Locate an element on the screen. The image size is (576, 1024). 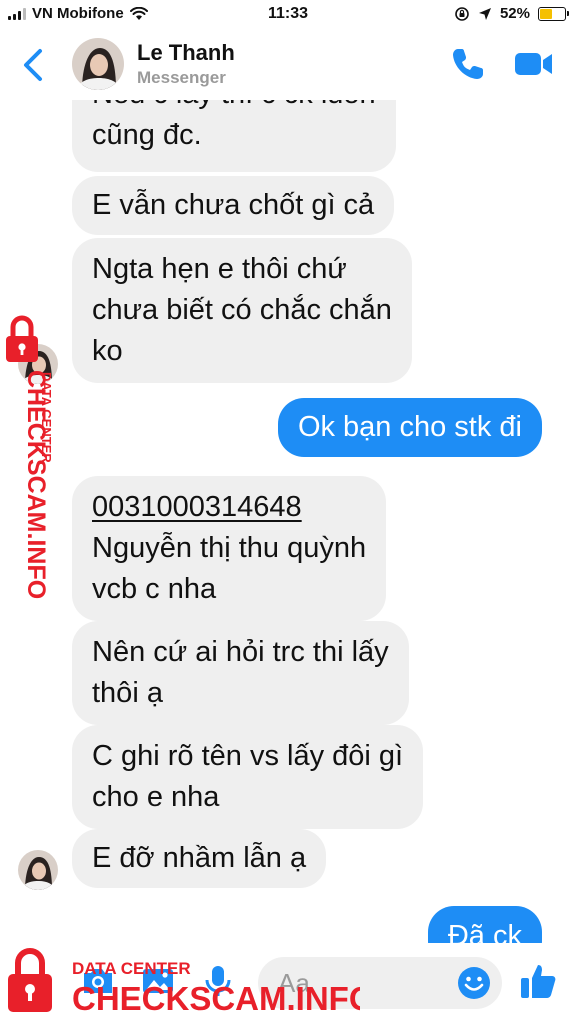
message-line: Ngta hẹn e thôi chứ is located at coordinates (219, 269).